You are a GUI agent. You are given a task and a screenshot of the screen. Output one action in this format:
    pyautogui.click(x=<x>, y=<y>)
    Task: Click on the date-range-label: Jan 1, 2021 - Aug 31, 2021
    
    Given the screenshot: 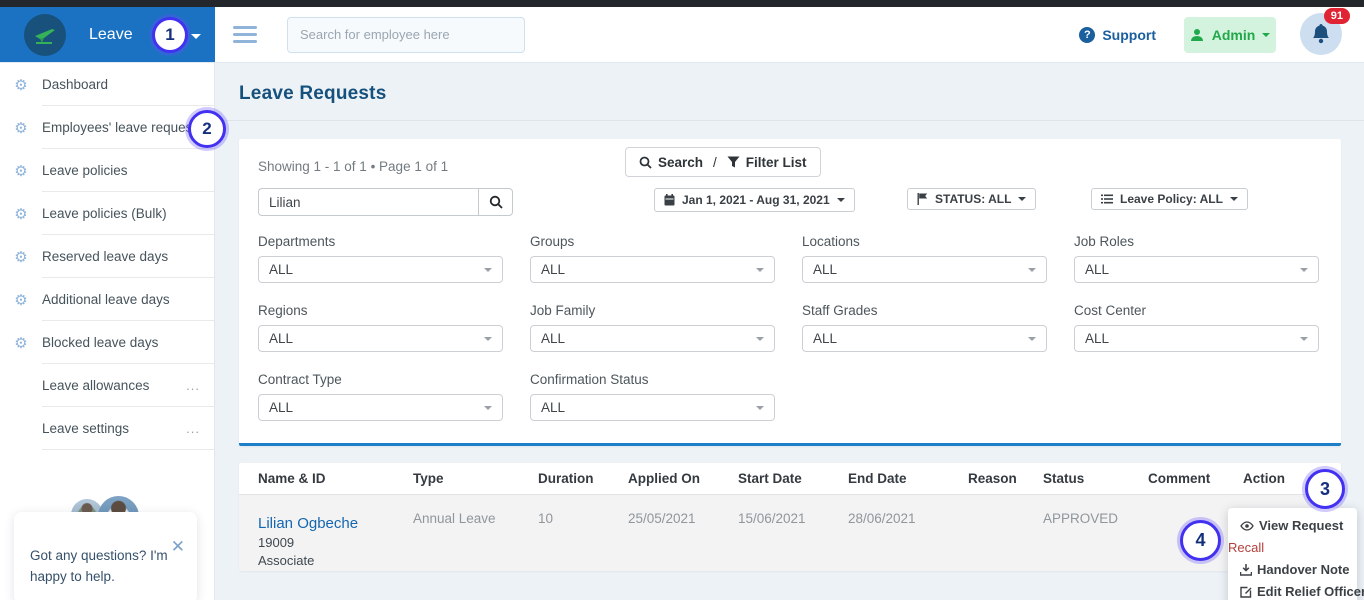 What is the action you would take?
    pyautogui.click(x=756, y=200)
    